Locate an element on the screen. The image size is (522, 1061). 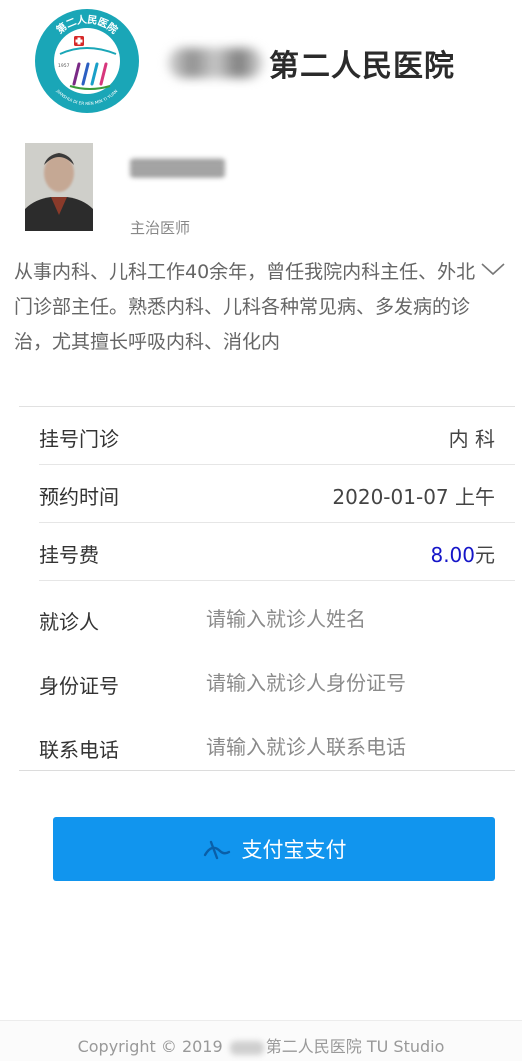
phone-input is located at coordinates (356, 747).